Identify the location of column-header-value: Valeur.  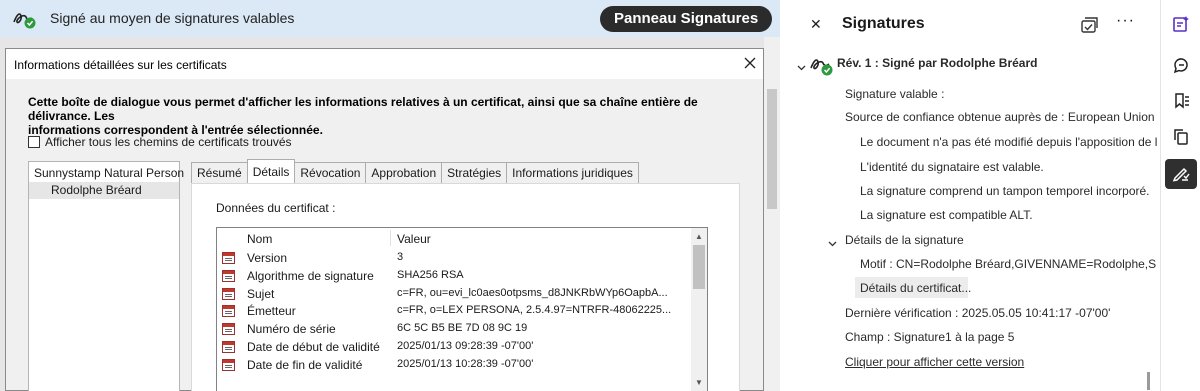
(414, 239).